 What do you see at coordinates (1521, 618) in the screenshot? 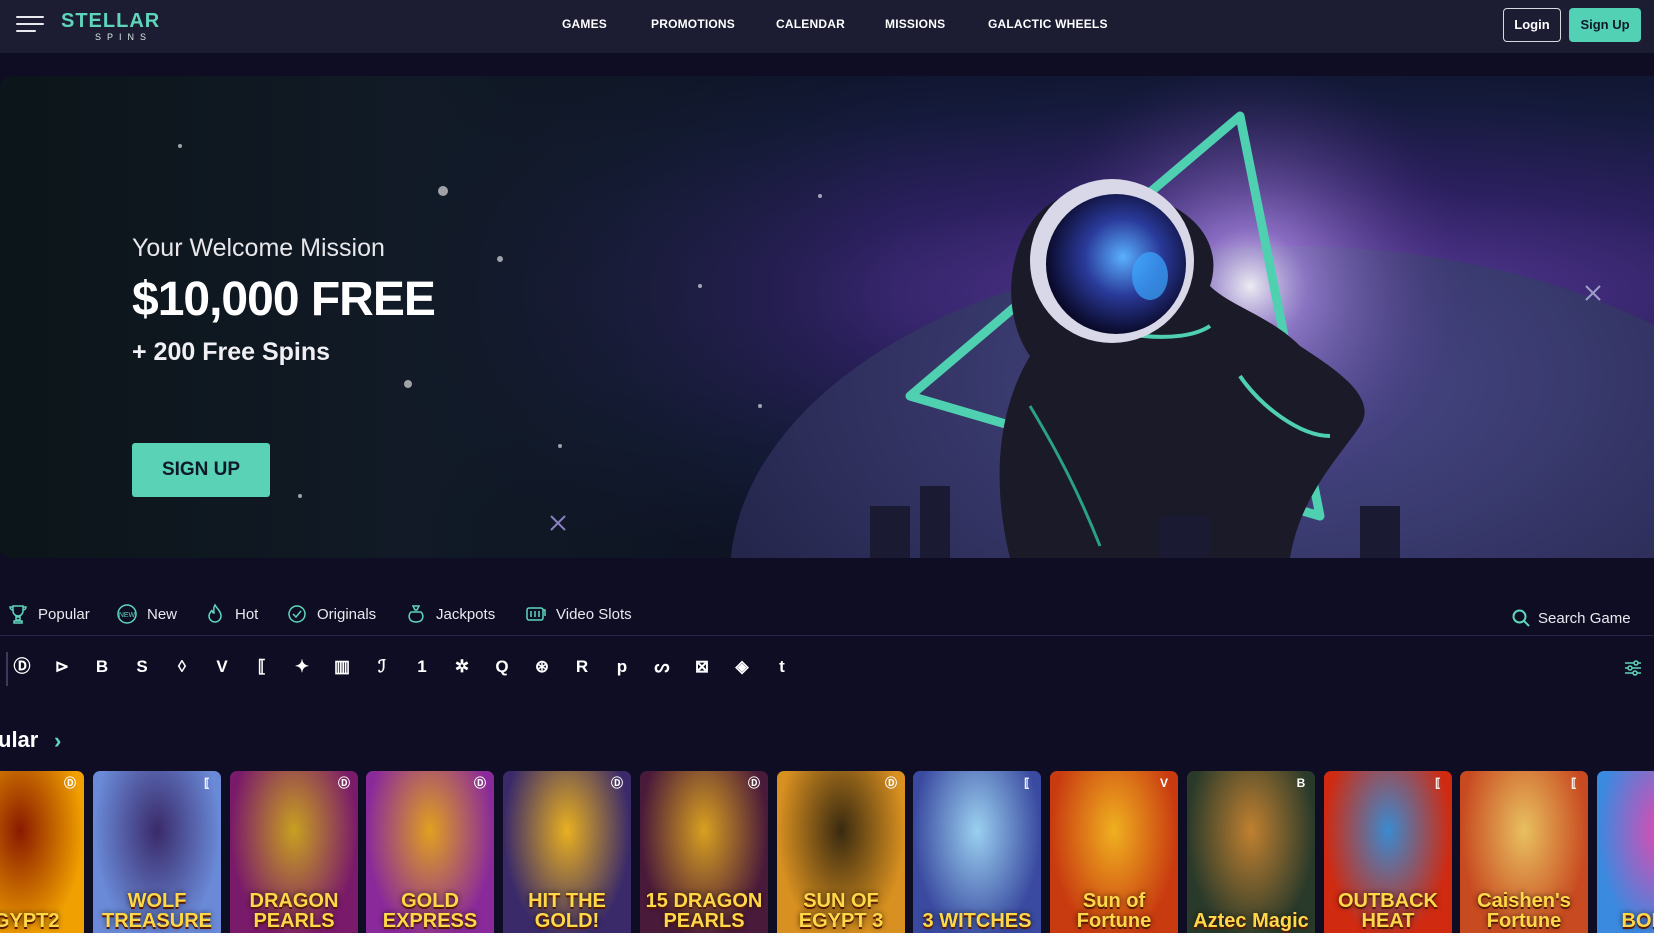
I see `search-icon` at bounding box center [1521, 618].